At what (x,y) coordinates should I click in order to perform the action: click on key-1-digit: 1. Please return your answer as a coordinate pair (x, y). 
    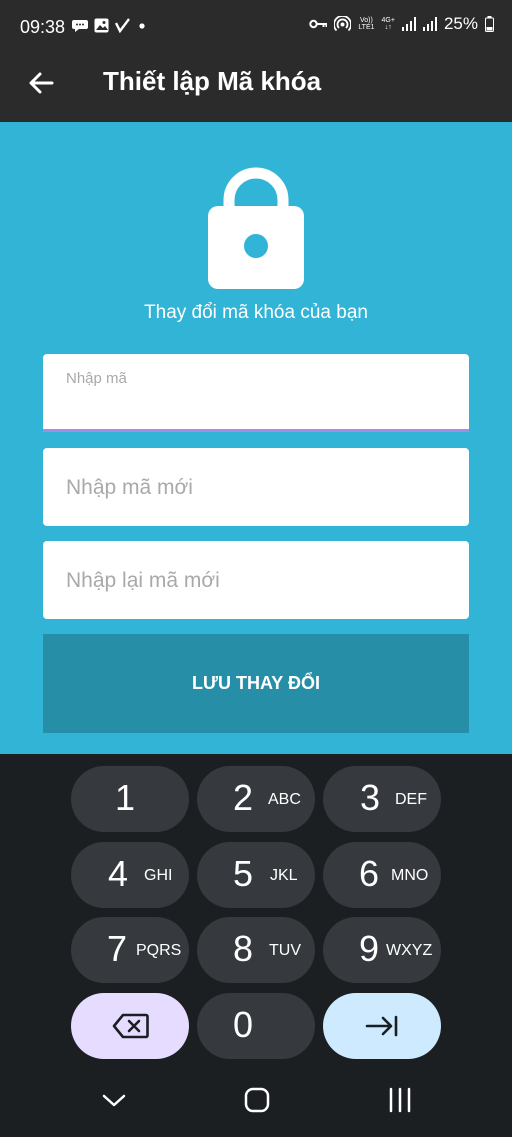
    Looking at the image, I should click on (125, 797).